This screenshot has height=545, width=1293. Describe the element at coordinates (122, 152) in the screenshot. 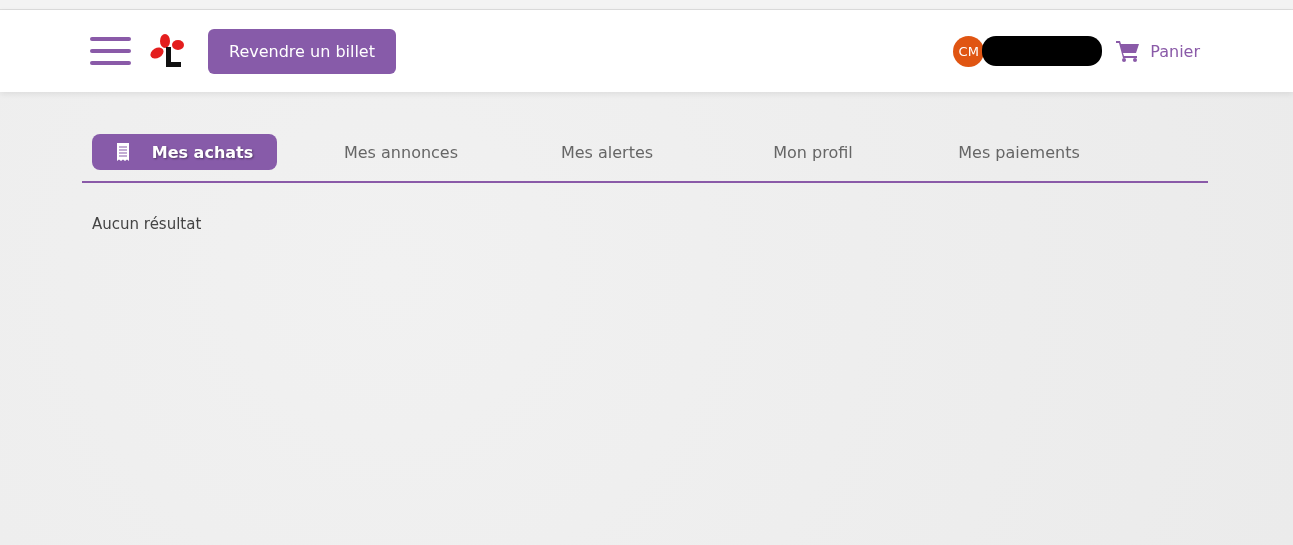

I see `receipt-icon` at that location.